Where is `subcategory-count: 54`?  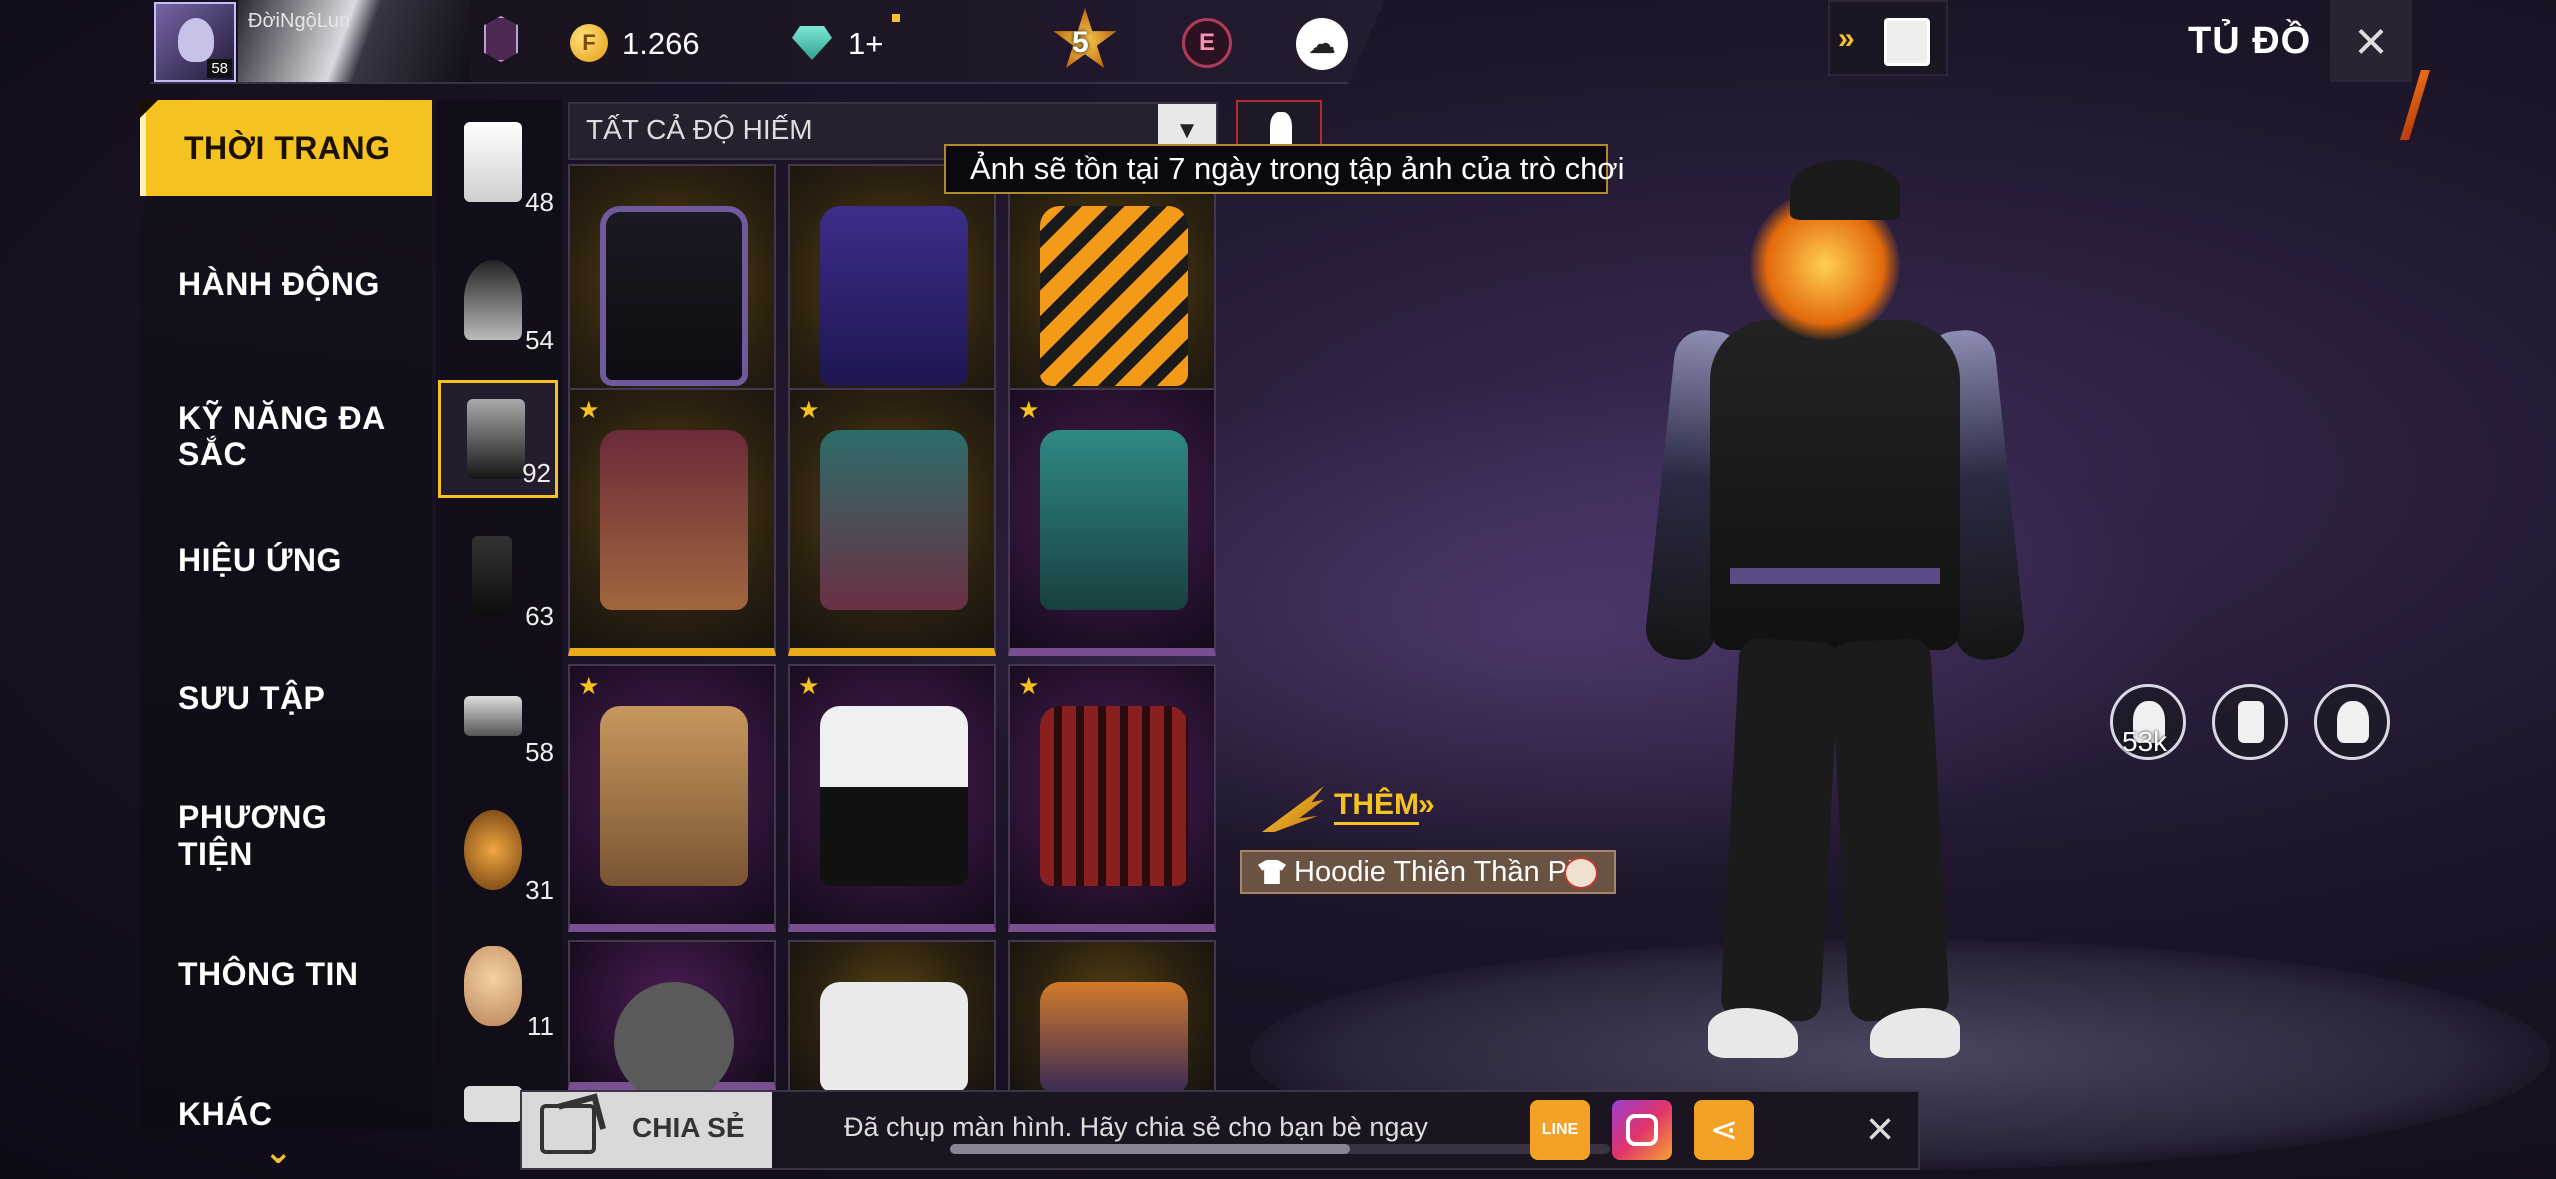 subcategory-count: 54 is located at coordinates (539, 340).